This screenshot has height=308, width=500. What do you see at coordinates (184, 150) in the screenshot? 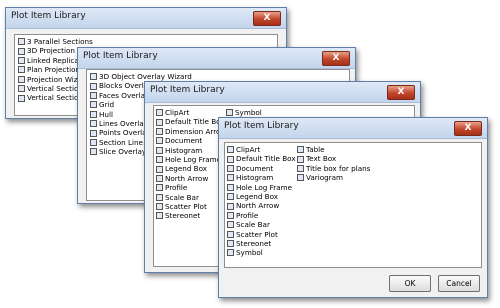
I see `item-label: Histogram` at bounding box center [184, 150].